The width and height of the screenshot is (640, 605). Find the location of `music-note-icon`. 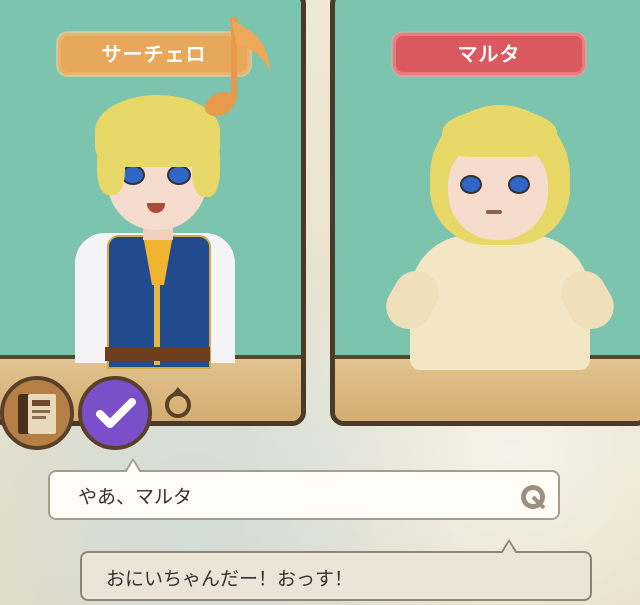

music-note-icon is located at coordinates (237, 67).